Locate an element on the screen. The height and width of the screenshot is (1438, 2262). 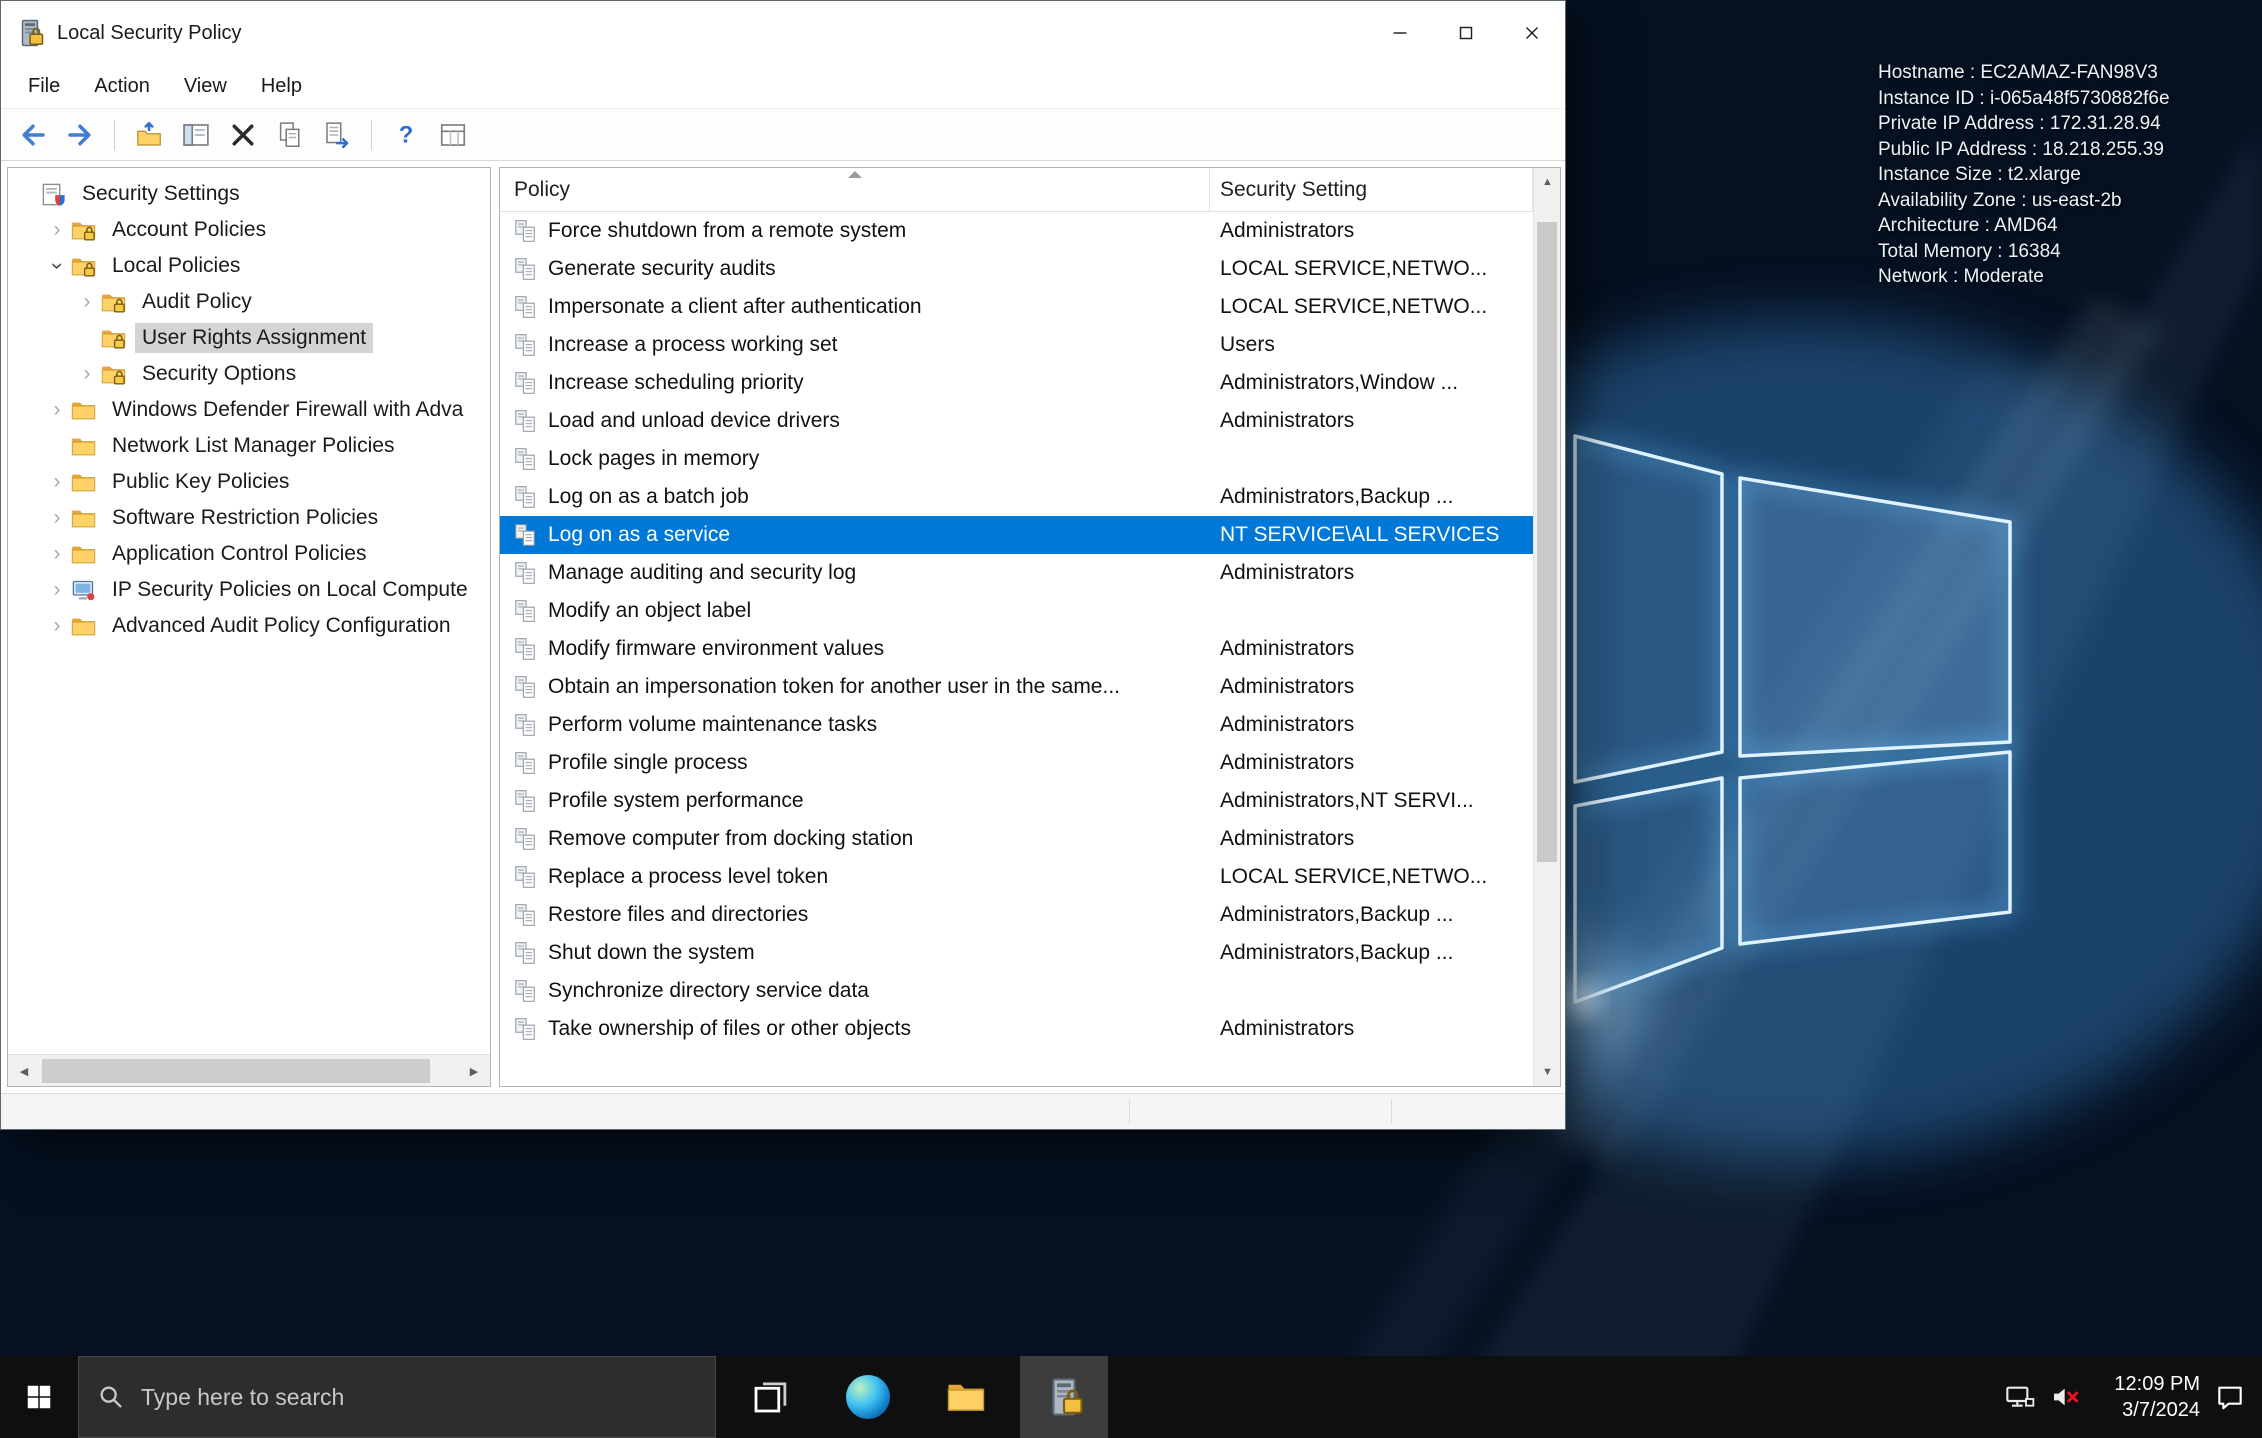
tree-item-security-options: › Security Options is located at coordinates (249, 374).